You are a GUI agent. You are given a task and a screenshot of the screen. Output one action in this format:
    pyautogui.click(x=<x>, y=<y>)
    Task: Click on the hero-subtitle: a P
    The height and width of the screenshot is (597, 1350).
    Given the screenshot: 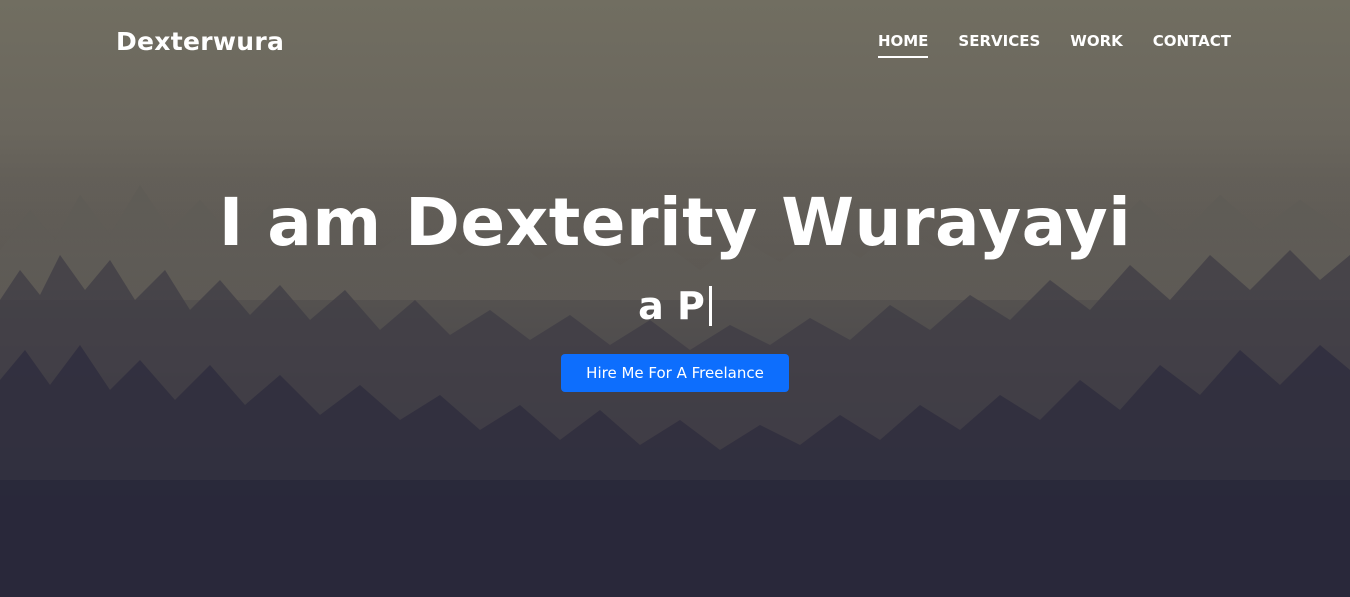 What is the action you would take?
    pyautogui.click(x=675, y=306)
    